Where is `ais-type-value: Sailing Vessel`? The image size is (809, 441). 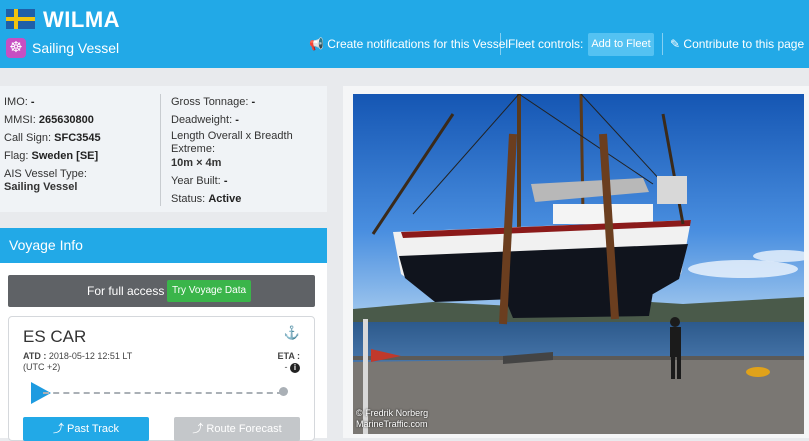
ais-type-value: Sailing Vessel is located at coordinates (41, 187).